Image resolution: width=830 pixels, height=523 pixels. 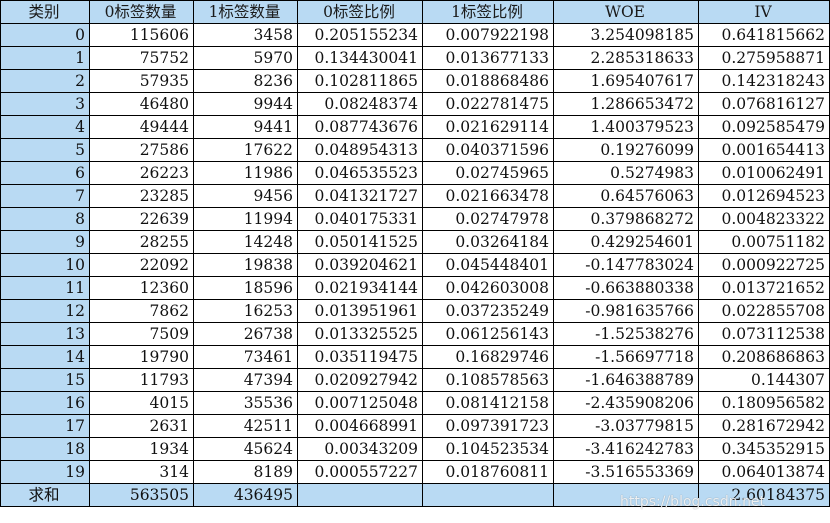 What do you see at coordinates (626, 58) in the screenshot?
I see `woe-cell: 2.285318633` at bounding box center [626, 58].